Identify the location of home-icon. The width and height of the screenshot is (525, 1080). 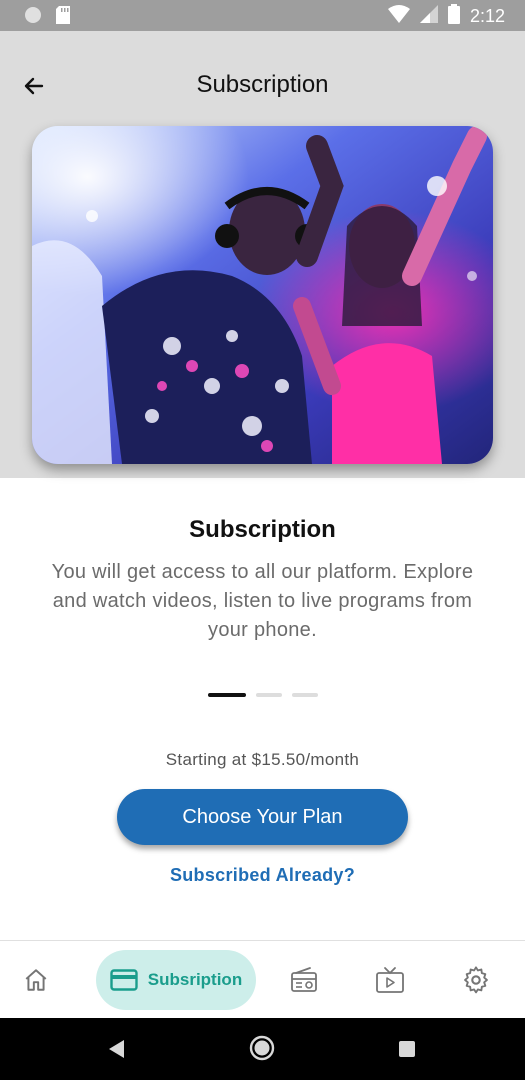
(36, 980).